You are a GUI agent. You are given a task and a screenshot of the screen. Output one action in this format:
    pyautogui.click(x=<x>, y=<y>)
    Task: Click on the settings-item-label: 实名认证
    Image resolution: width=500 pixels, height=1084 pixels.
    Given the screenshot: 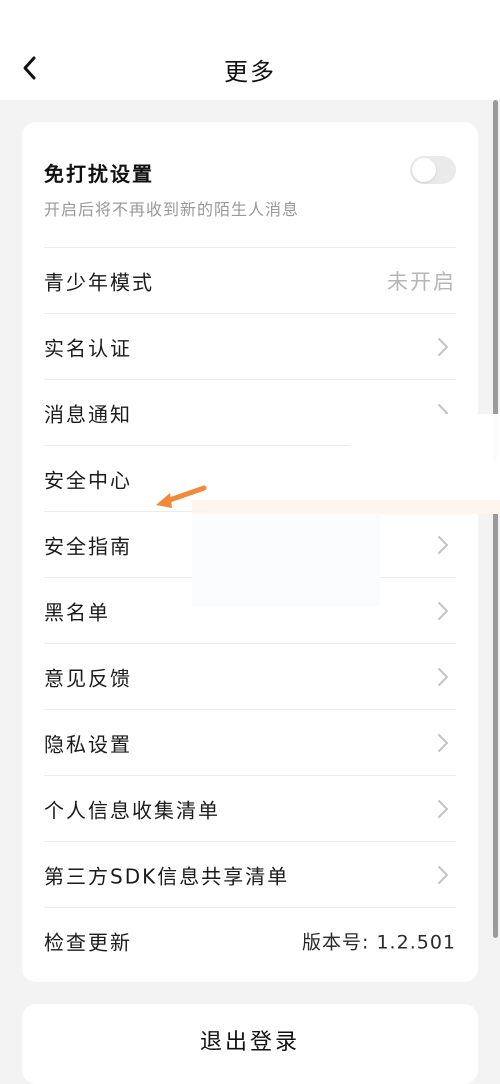 What is the action you would take?
    pyautogui.click(x=88, y=348)
    